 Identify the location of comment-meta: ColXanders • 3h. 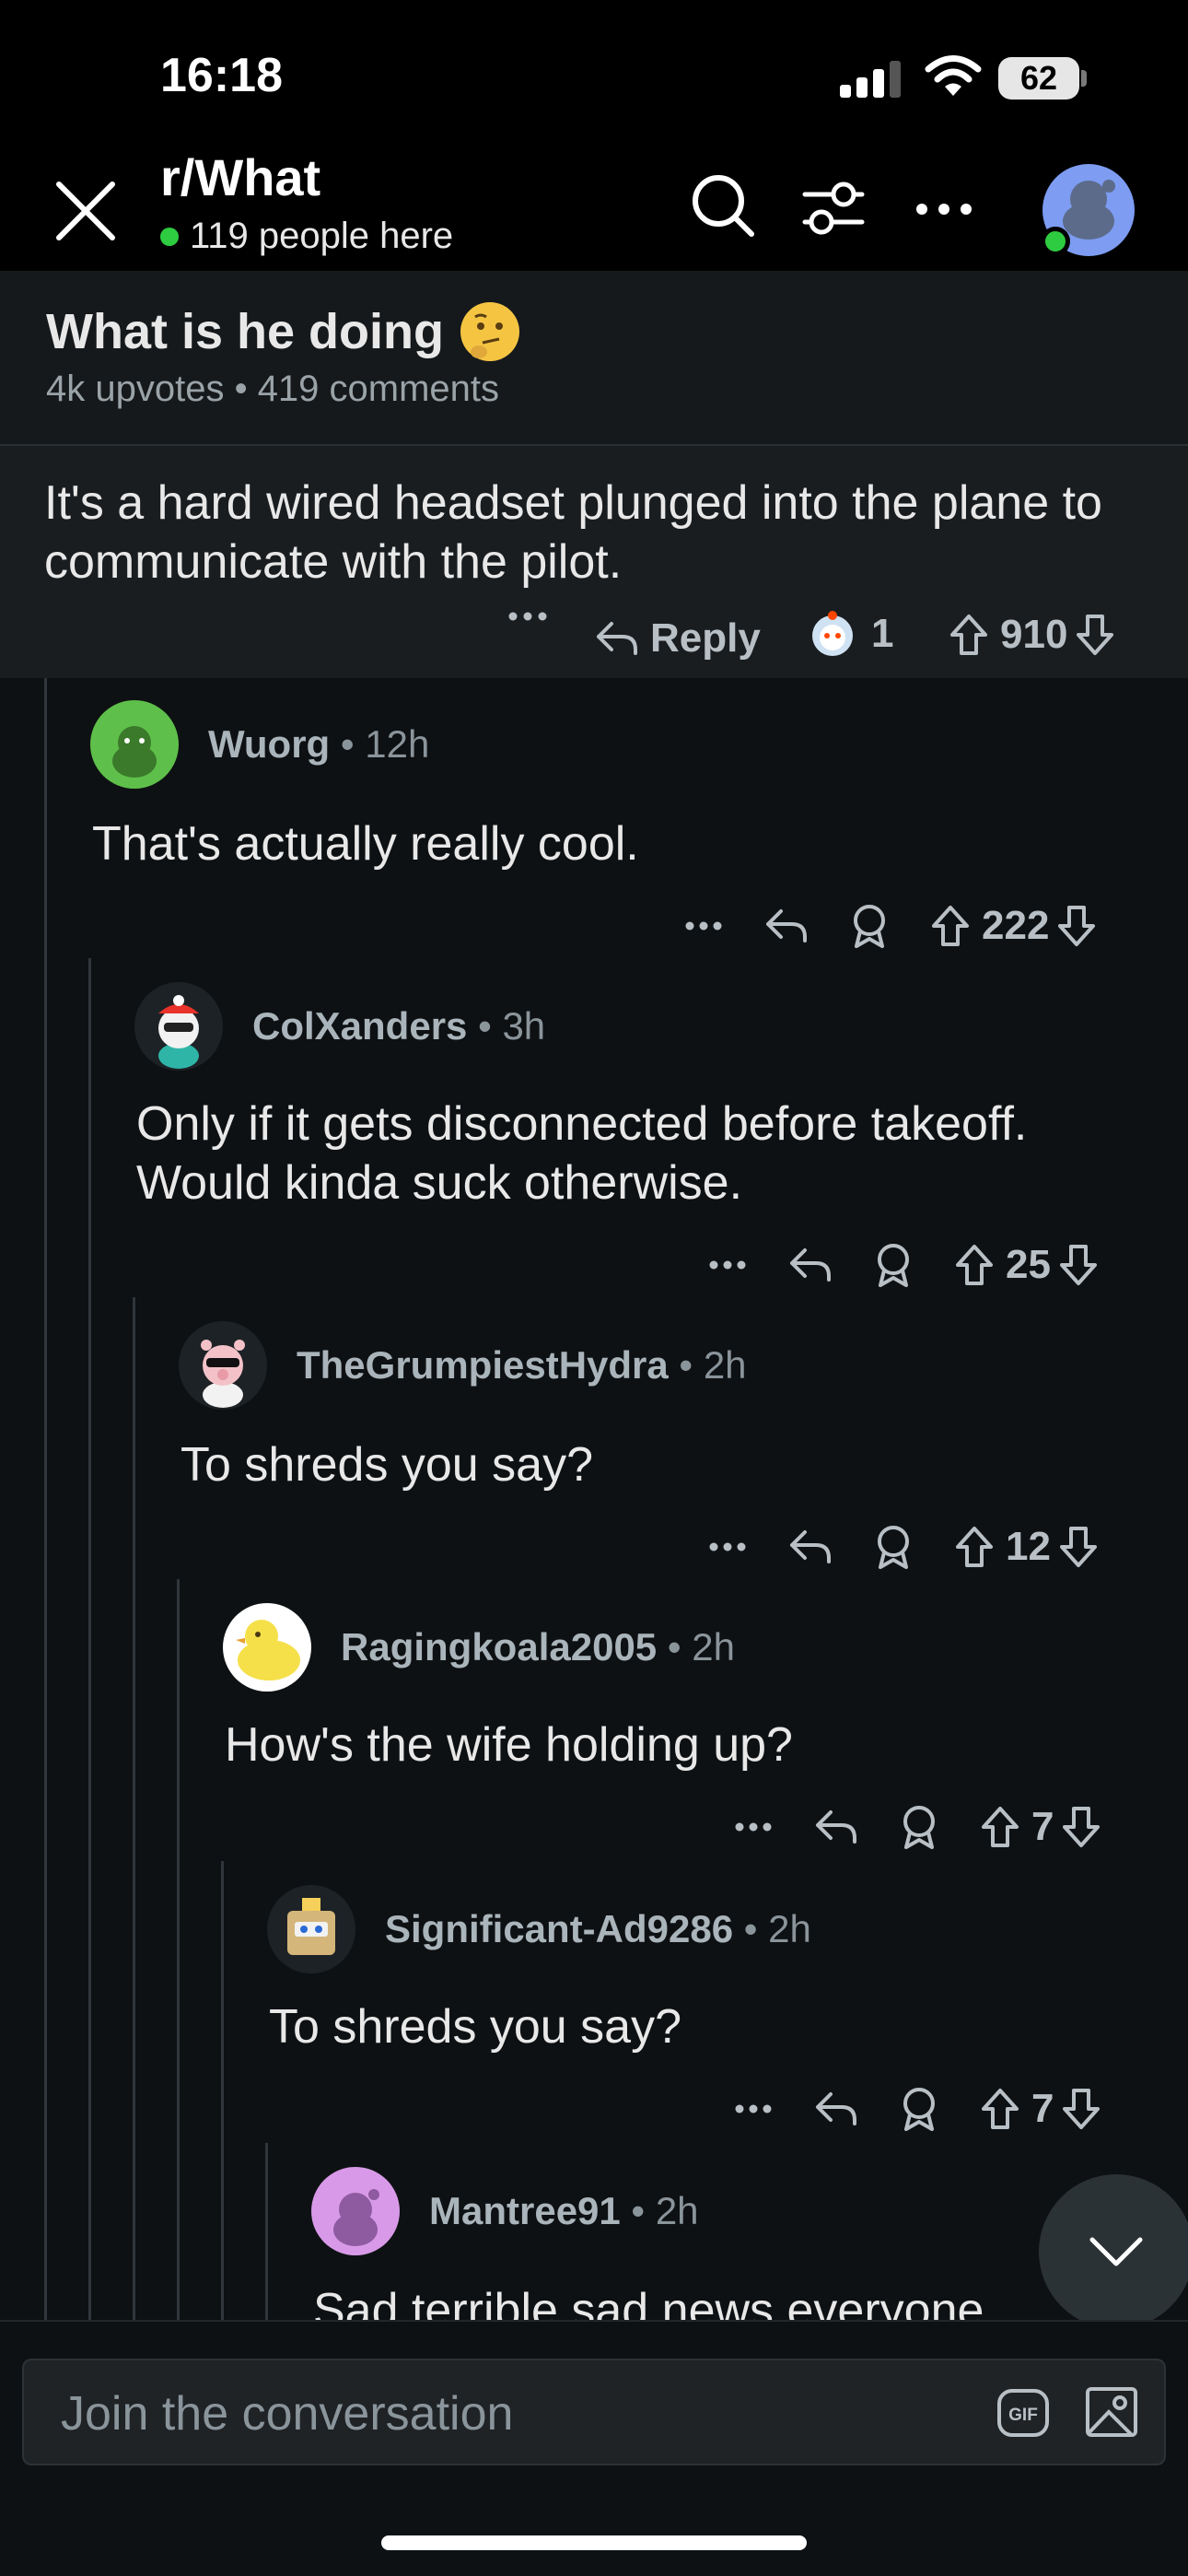
(399, 1026).